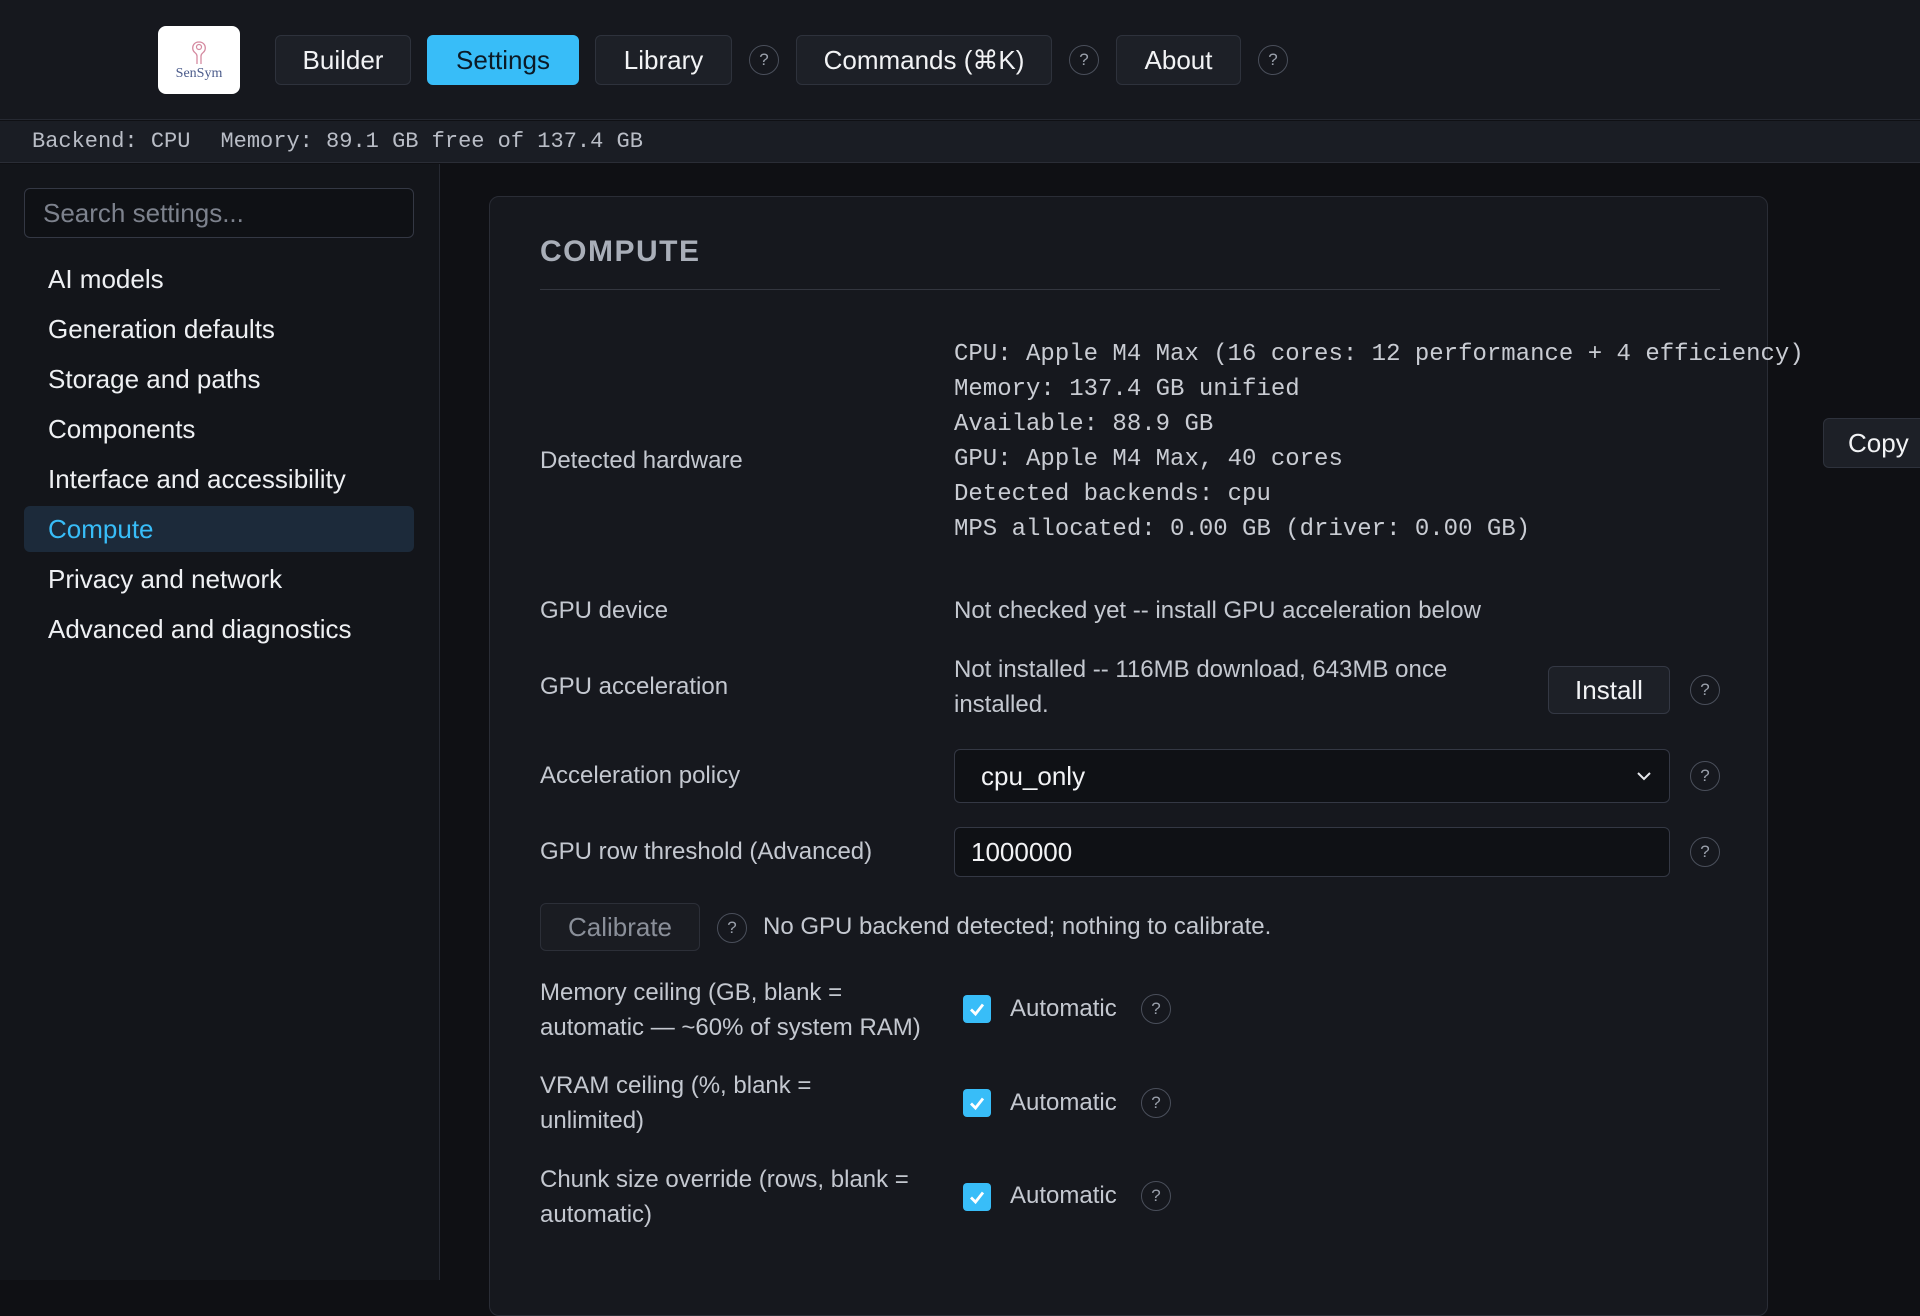  Describe the element at coordinates (1273, 60) in the screenshot. I see `about-help-icon: ?` at that location.